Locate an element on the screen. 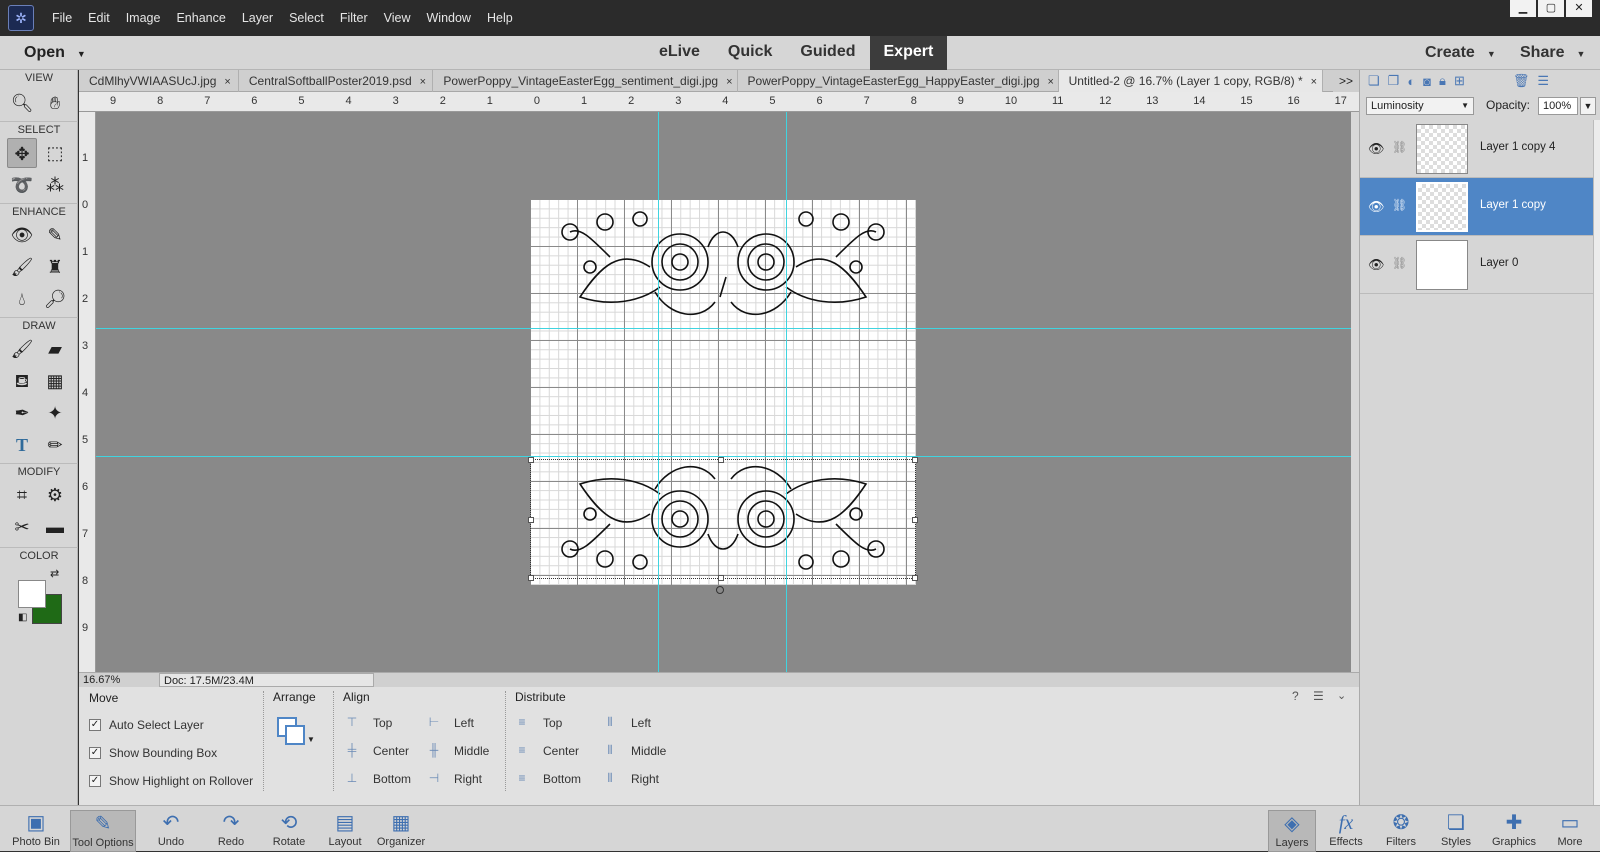 The image size is (1600, 852). new-layer-icon: ❏ is located at coordinates (1374, 81).